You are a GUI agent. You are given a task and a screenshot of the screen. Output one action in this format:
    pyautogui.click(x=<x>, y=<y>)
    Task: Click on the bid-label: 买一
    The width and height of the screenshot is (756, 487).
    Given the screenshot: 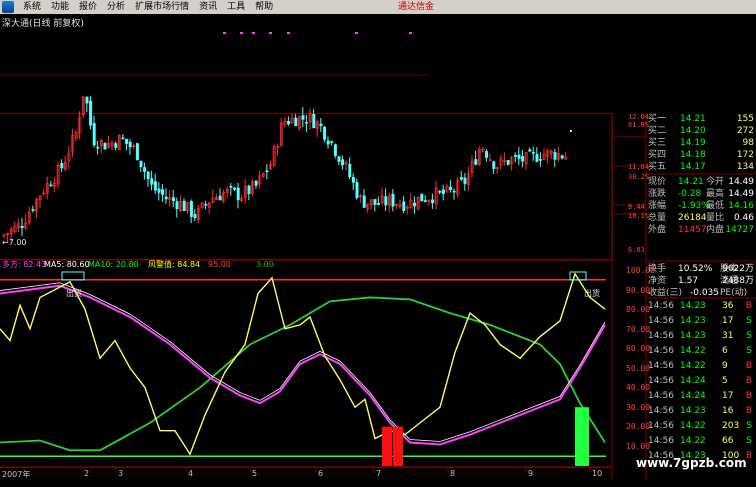 What is the action you would take?
    pyautogui.click(x=657, y=119)
    